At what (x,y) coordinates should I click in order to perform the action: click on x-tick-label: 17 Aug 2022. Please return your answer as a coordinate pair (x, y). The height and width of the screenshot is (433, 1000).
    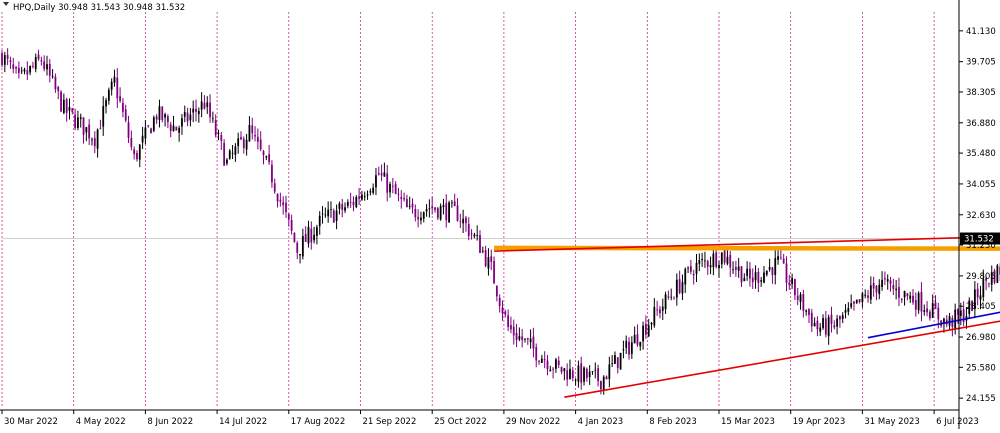
    Looking at the image, I should click on (318, 422).